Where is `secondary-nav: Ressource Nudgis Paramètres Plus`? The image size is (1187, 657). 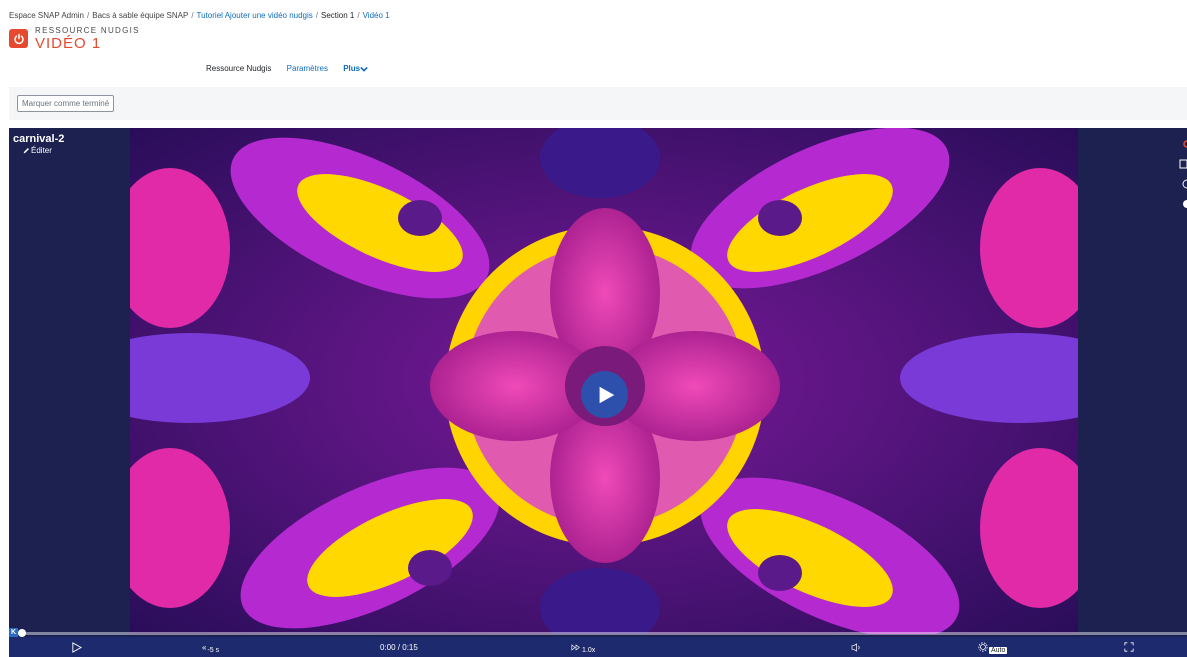 secondary-nav: Ressource Nudgis Paramètres Plus is located at coordinates (293, 68).